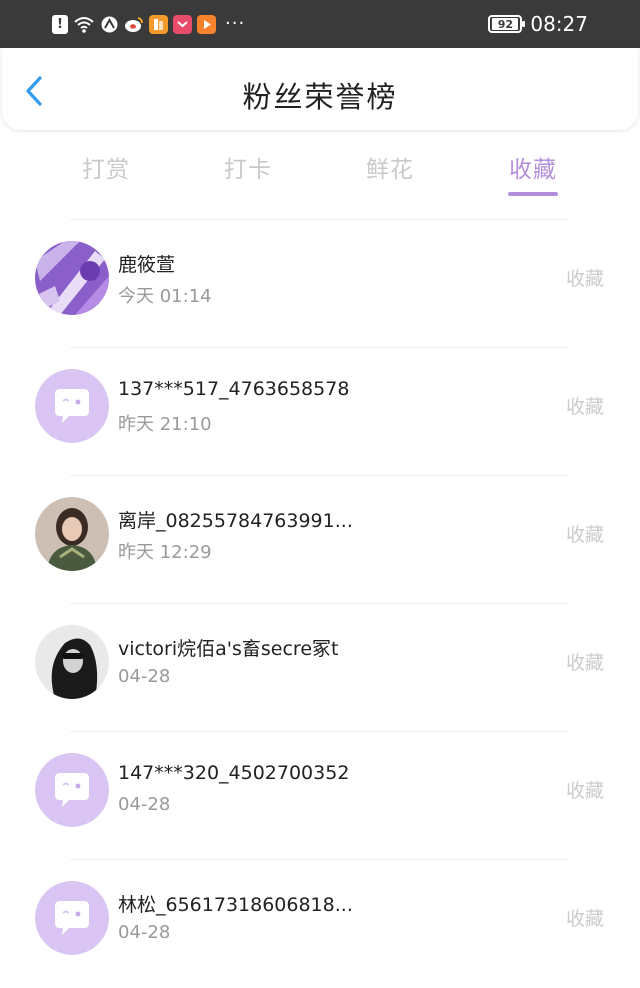 The height and width of the screenshot is (988, 640). What do you see at coordinates (60, 24) in the screenshot?
I see `alert-icon: !` at bounding box center [60, 24].